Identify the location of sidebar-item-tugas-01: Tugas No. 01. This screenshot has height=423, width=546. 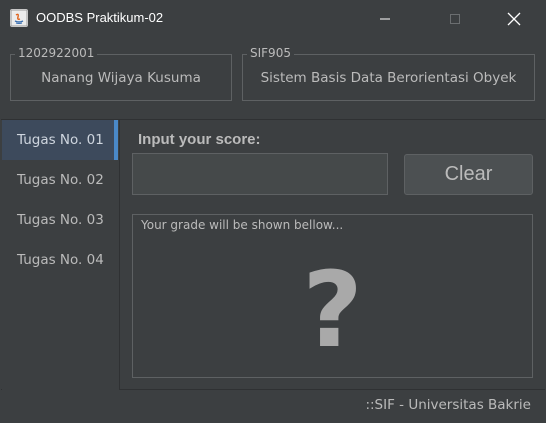
(59, 140).